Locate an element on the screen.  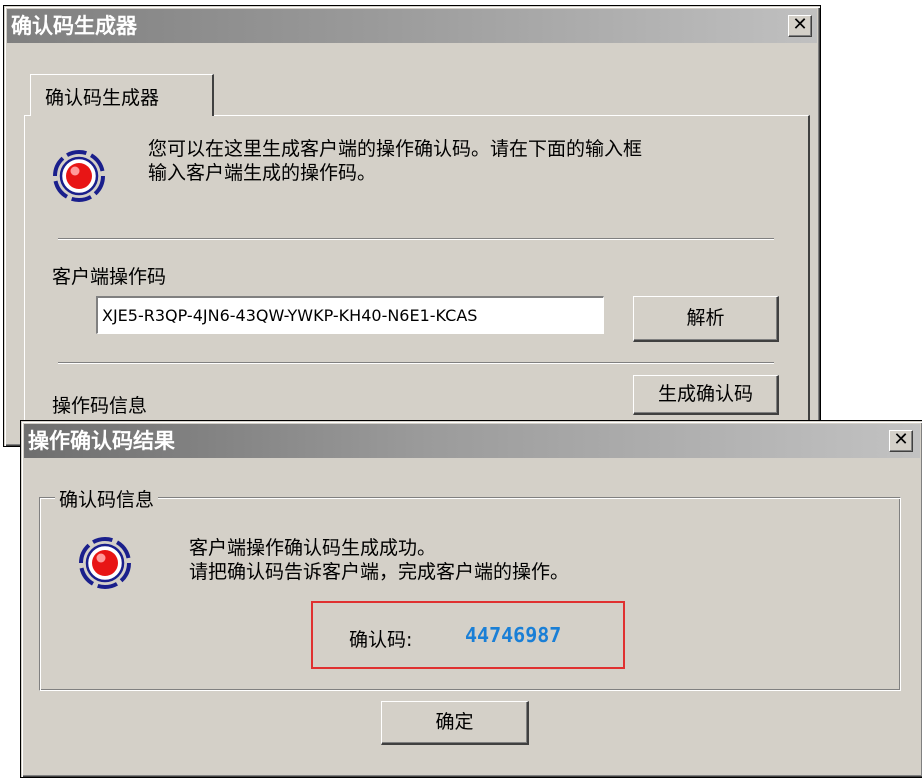
result-title: 操作确认码结果 is located at coordinates (101, 441).